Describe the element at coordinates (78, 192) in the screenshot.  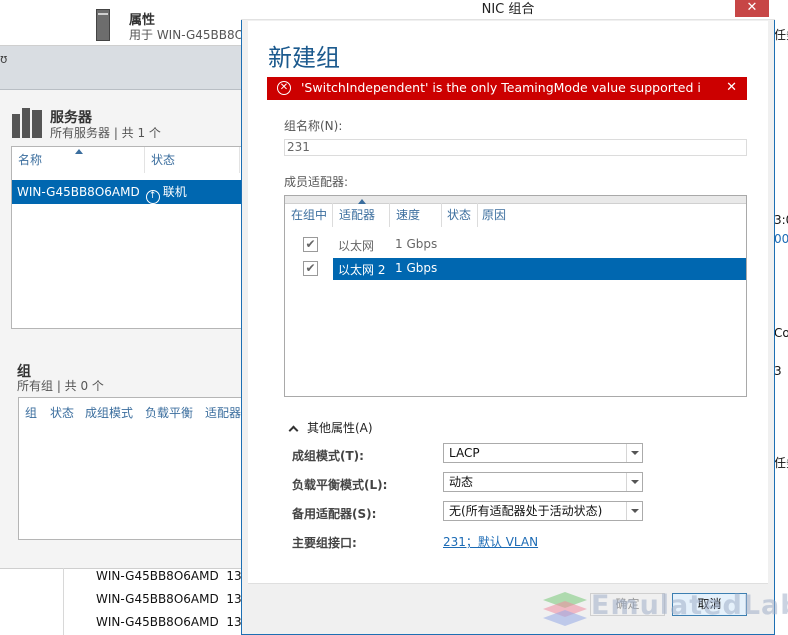
I see `server-name: WIN-G45BB8O6AMD` at that location.